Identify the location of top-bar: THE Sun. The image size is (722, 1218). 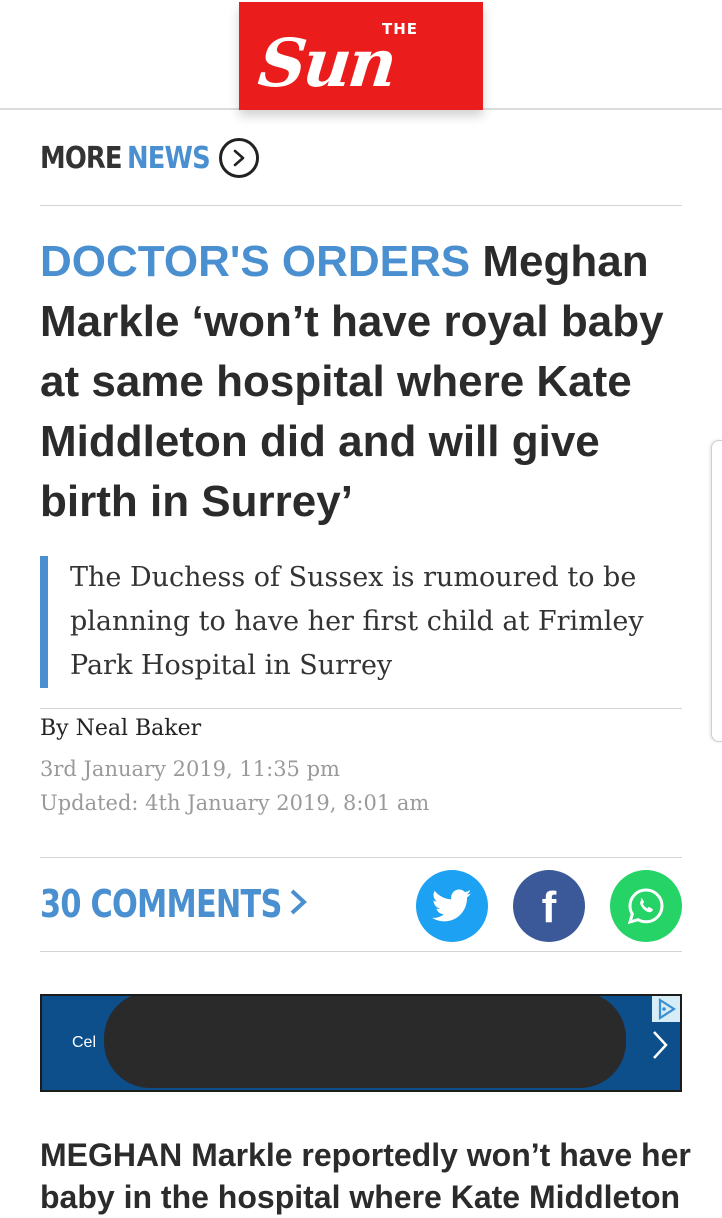
(361, 55).